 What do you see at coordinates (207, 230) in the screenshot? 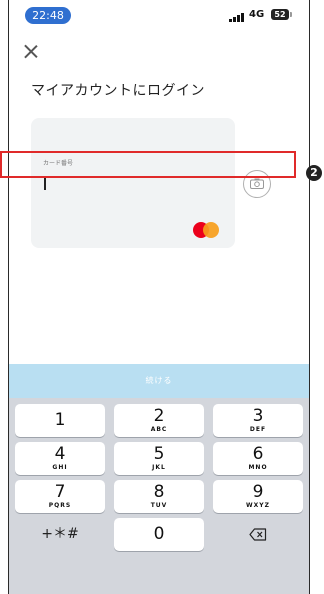
I see `mastercard-logo` at bounding box center [207, 230].